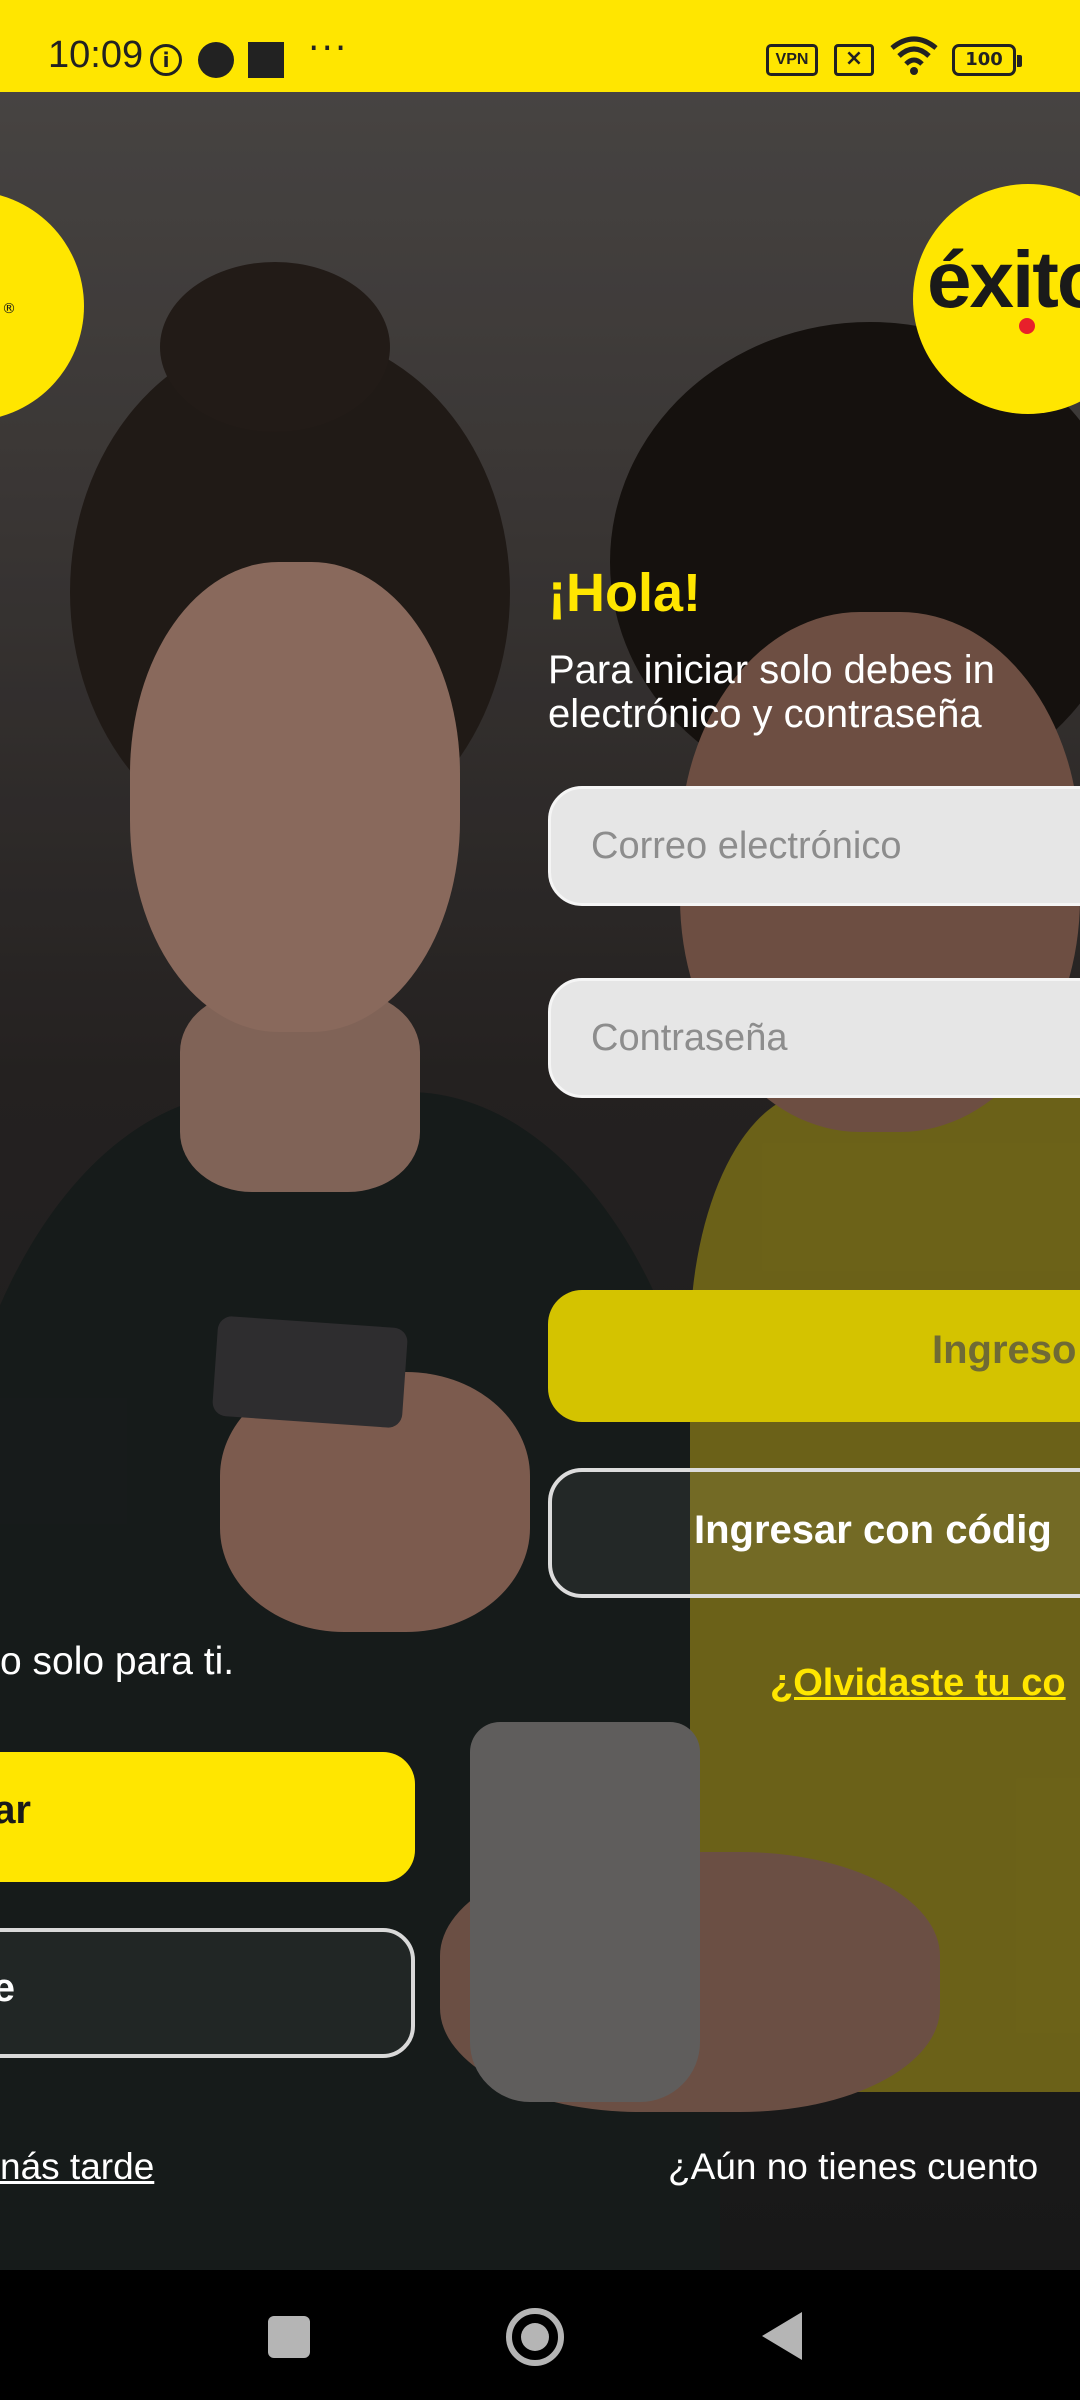 Image resolution: width=1080 pixels, height=2400 pixels. I want to click on recents-square-icon, so click(289, 2337).